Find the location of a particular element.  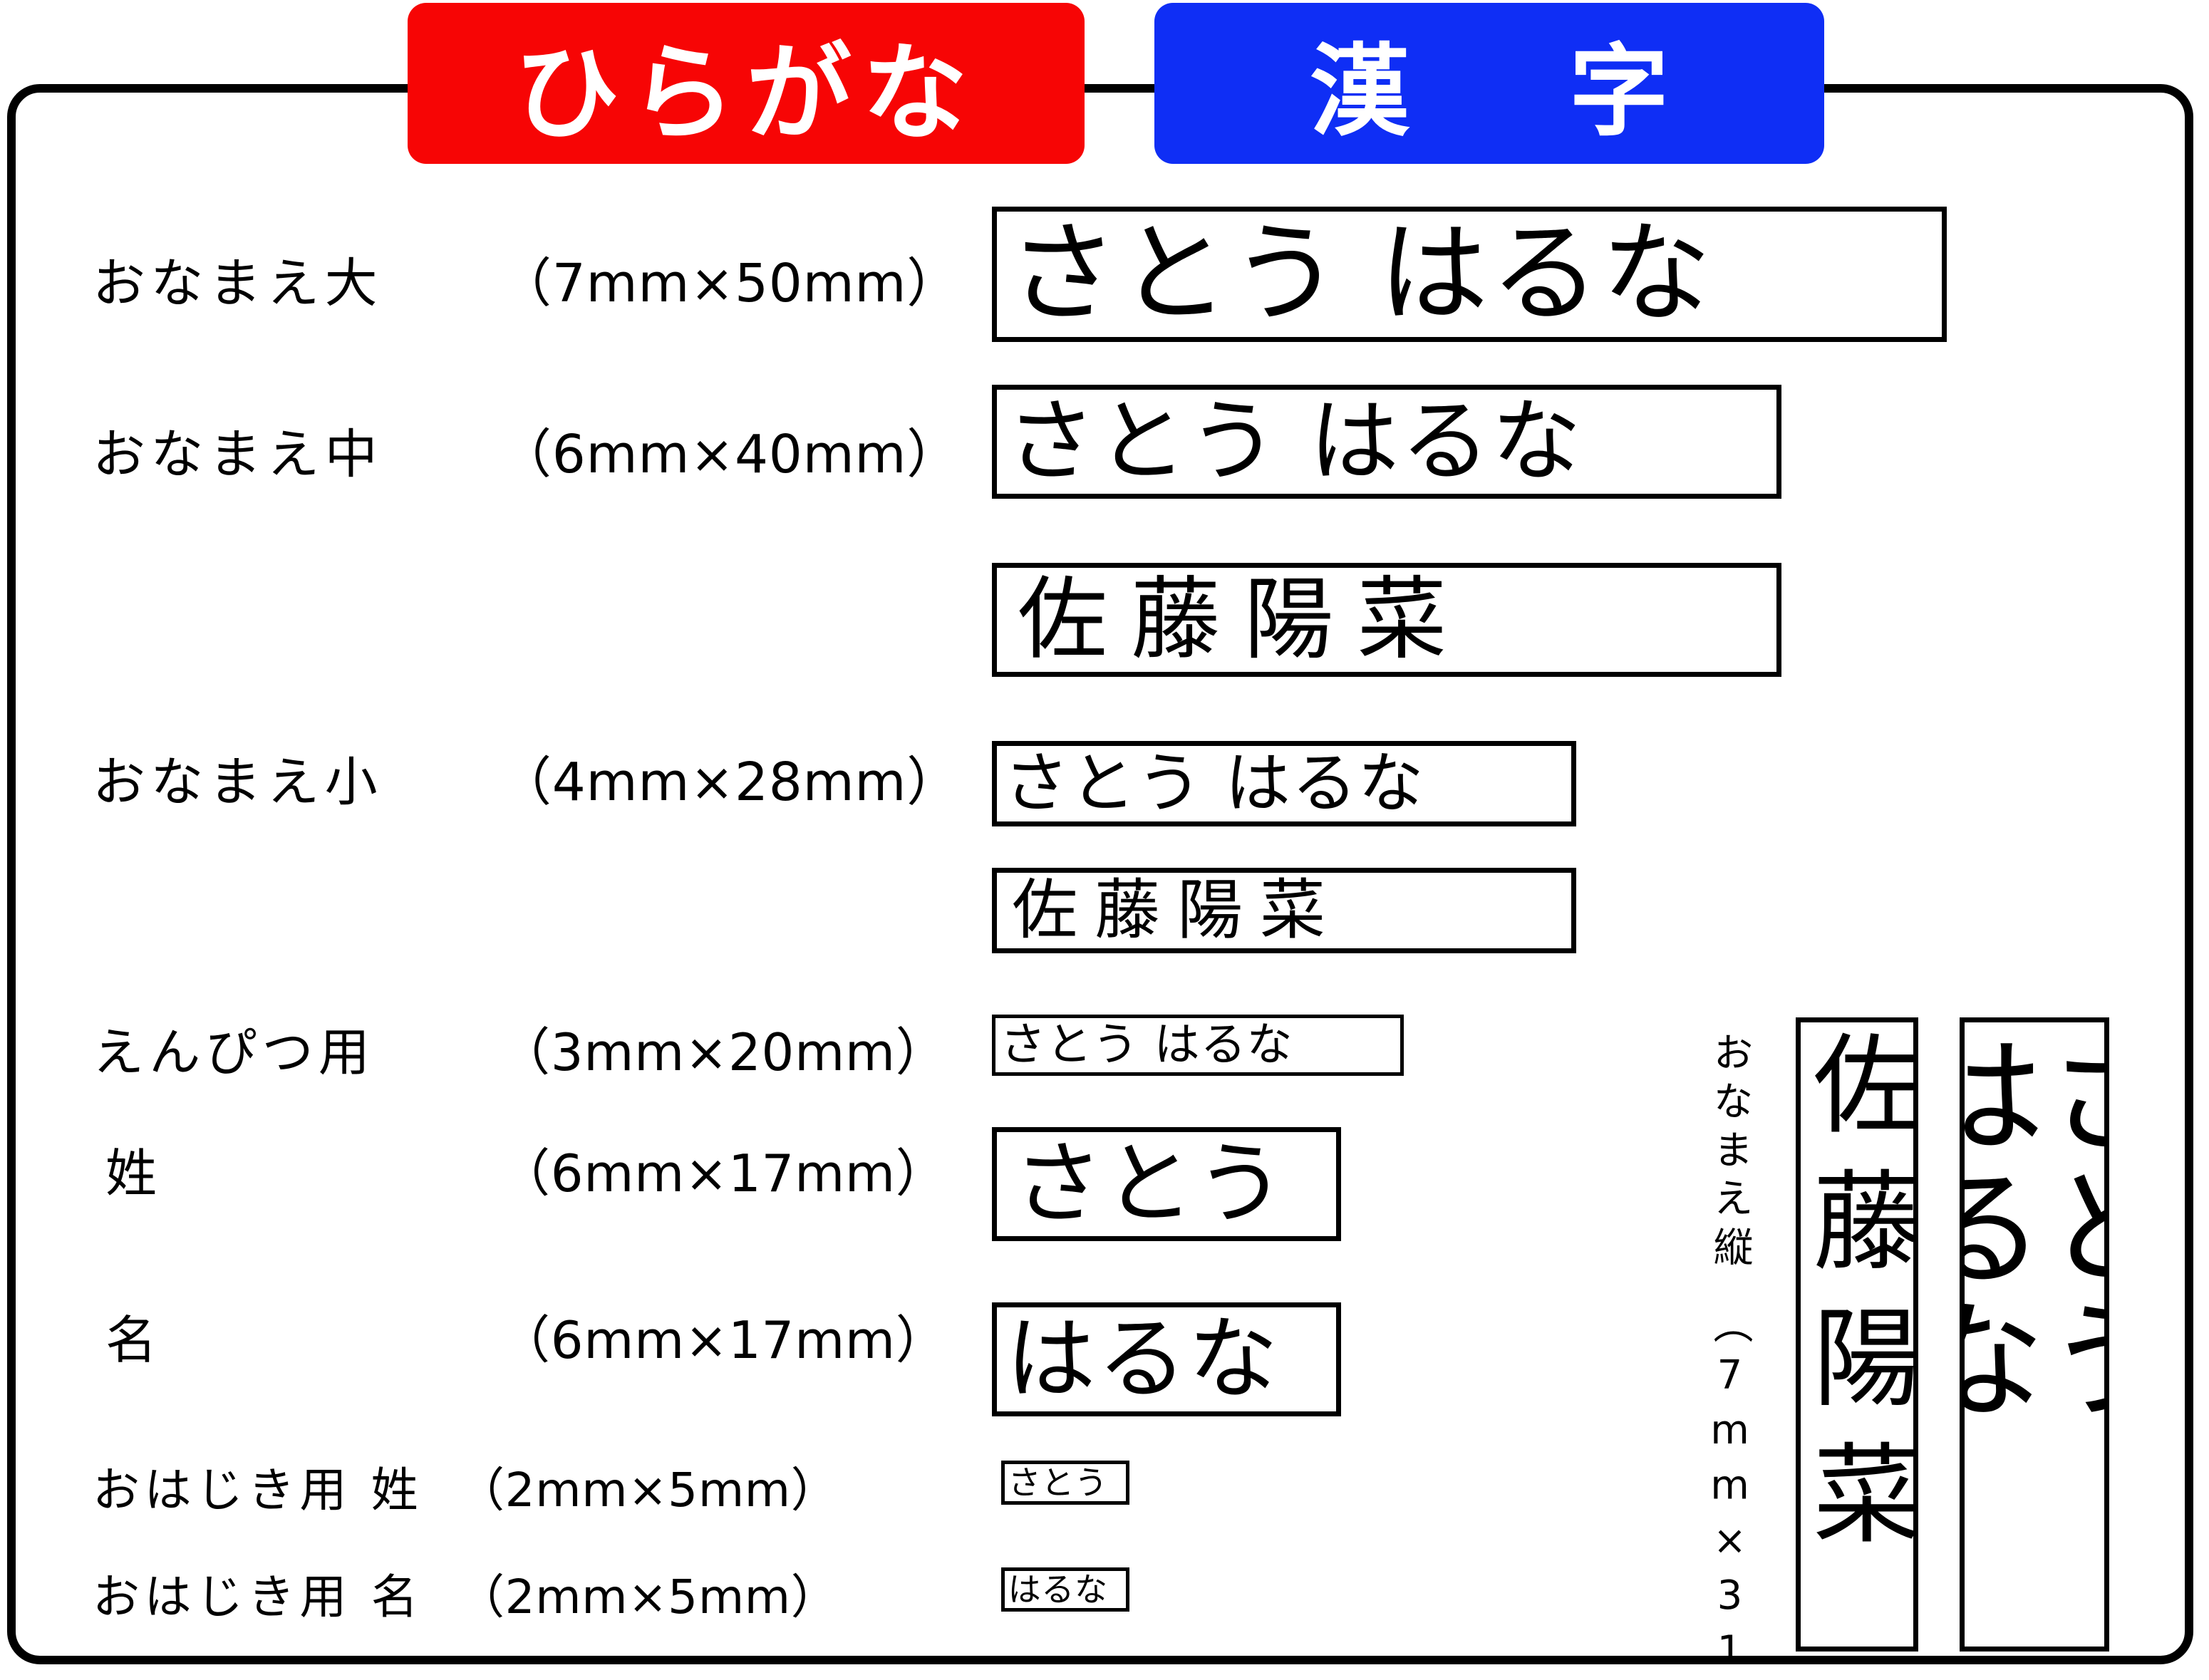

row-label-ohajiki-yo-sei-name: おはじき用 姓 is located at coordinates (258, 1490).